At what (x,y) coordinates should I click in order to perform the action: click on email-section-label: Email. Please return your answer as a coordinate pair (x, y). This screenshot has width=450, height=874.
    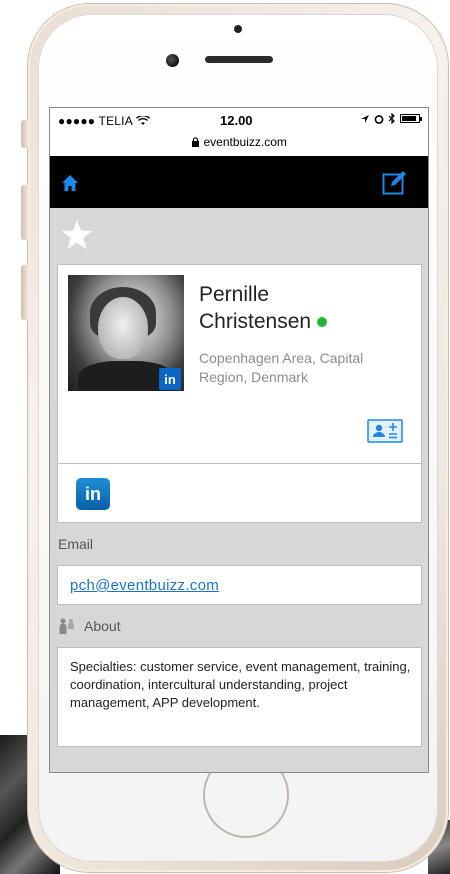
    Looking at the image, I should click on (76, 544).